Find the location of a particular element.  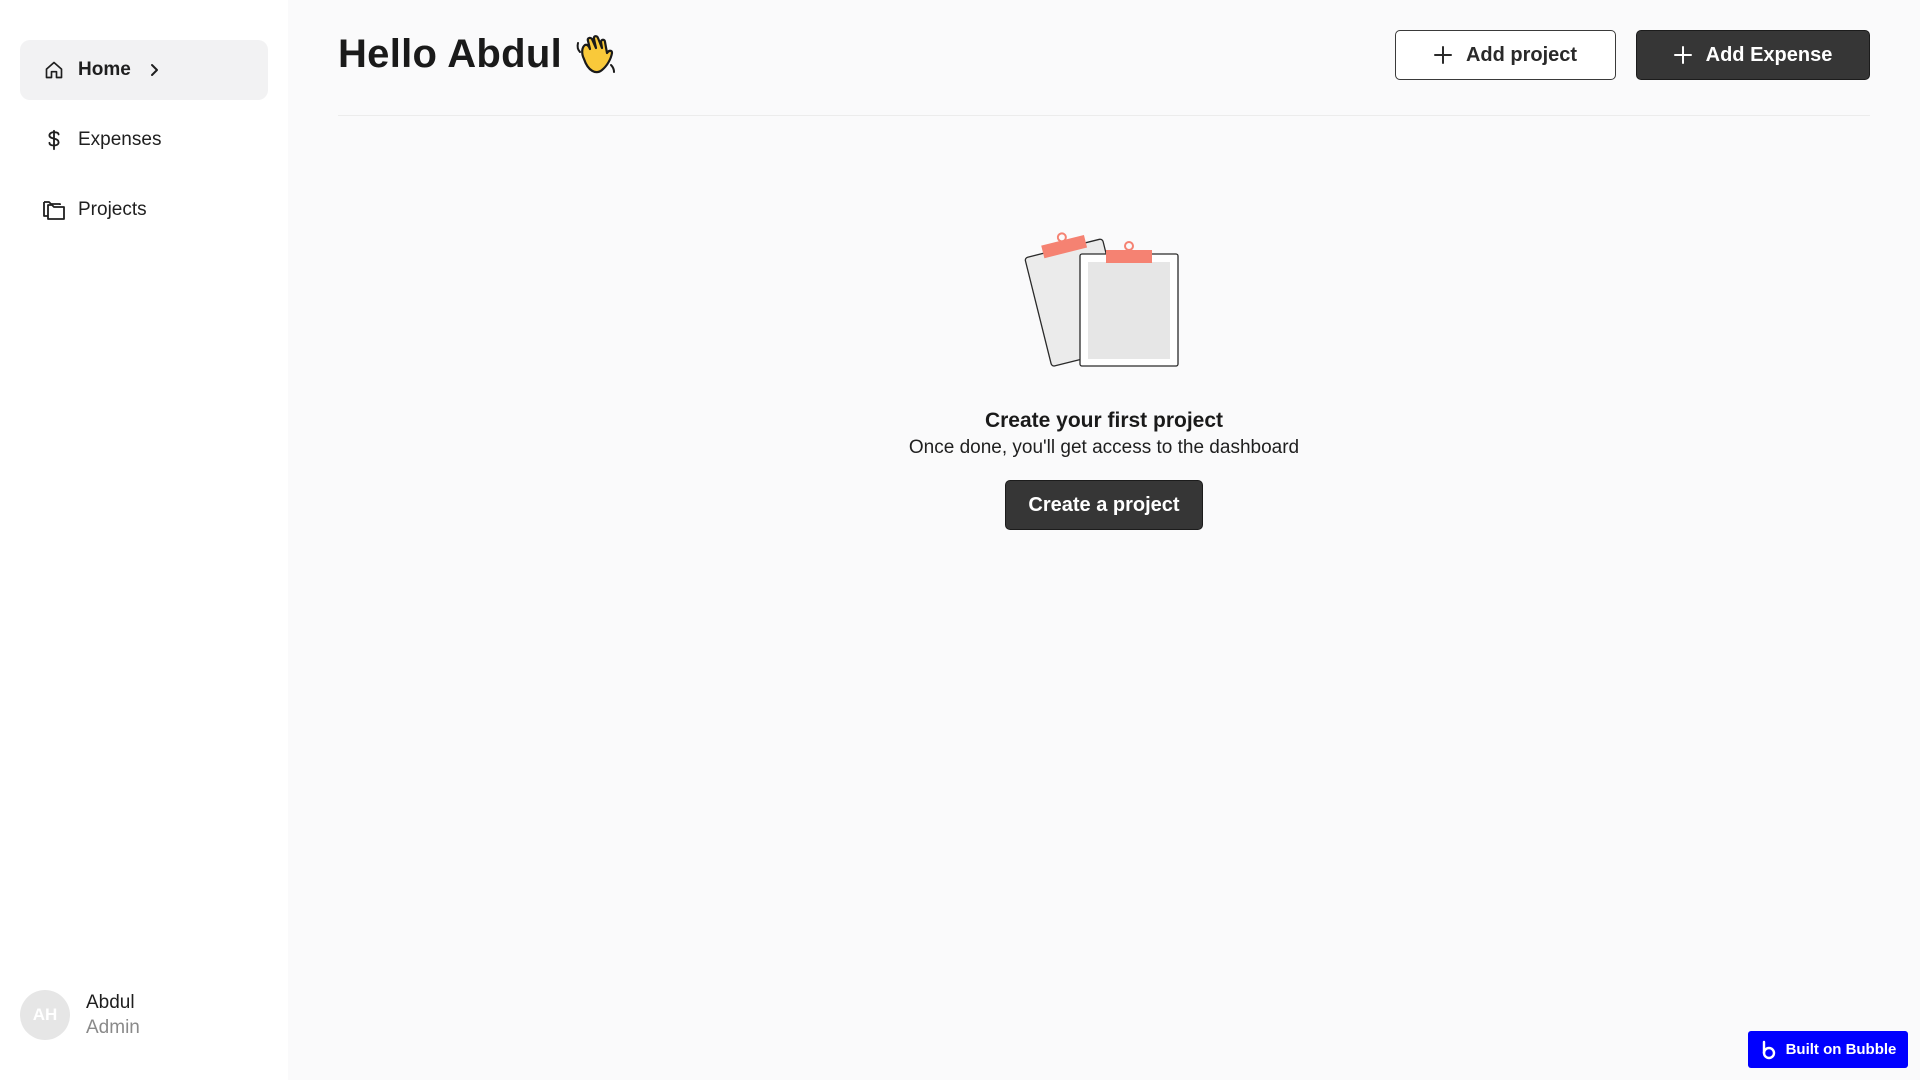

home-icon is located at coordinates (54, 70).